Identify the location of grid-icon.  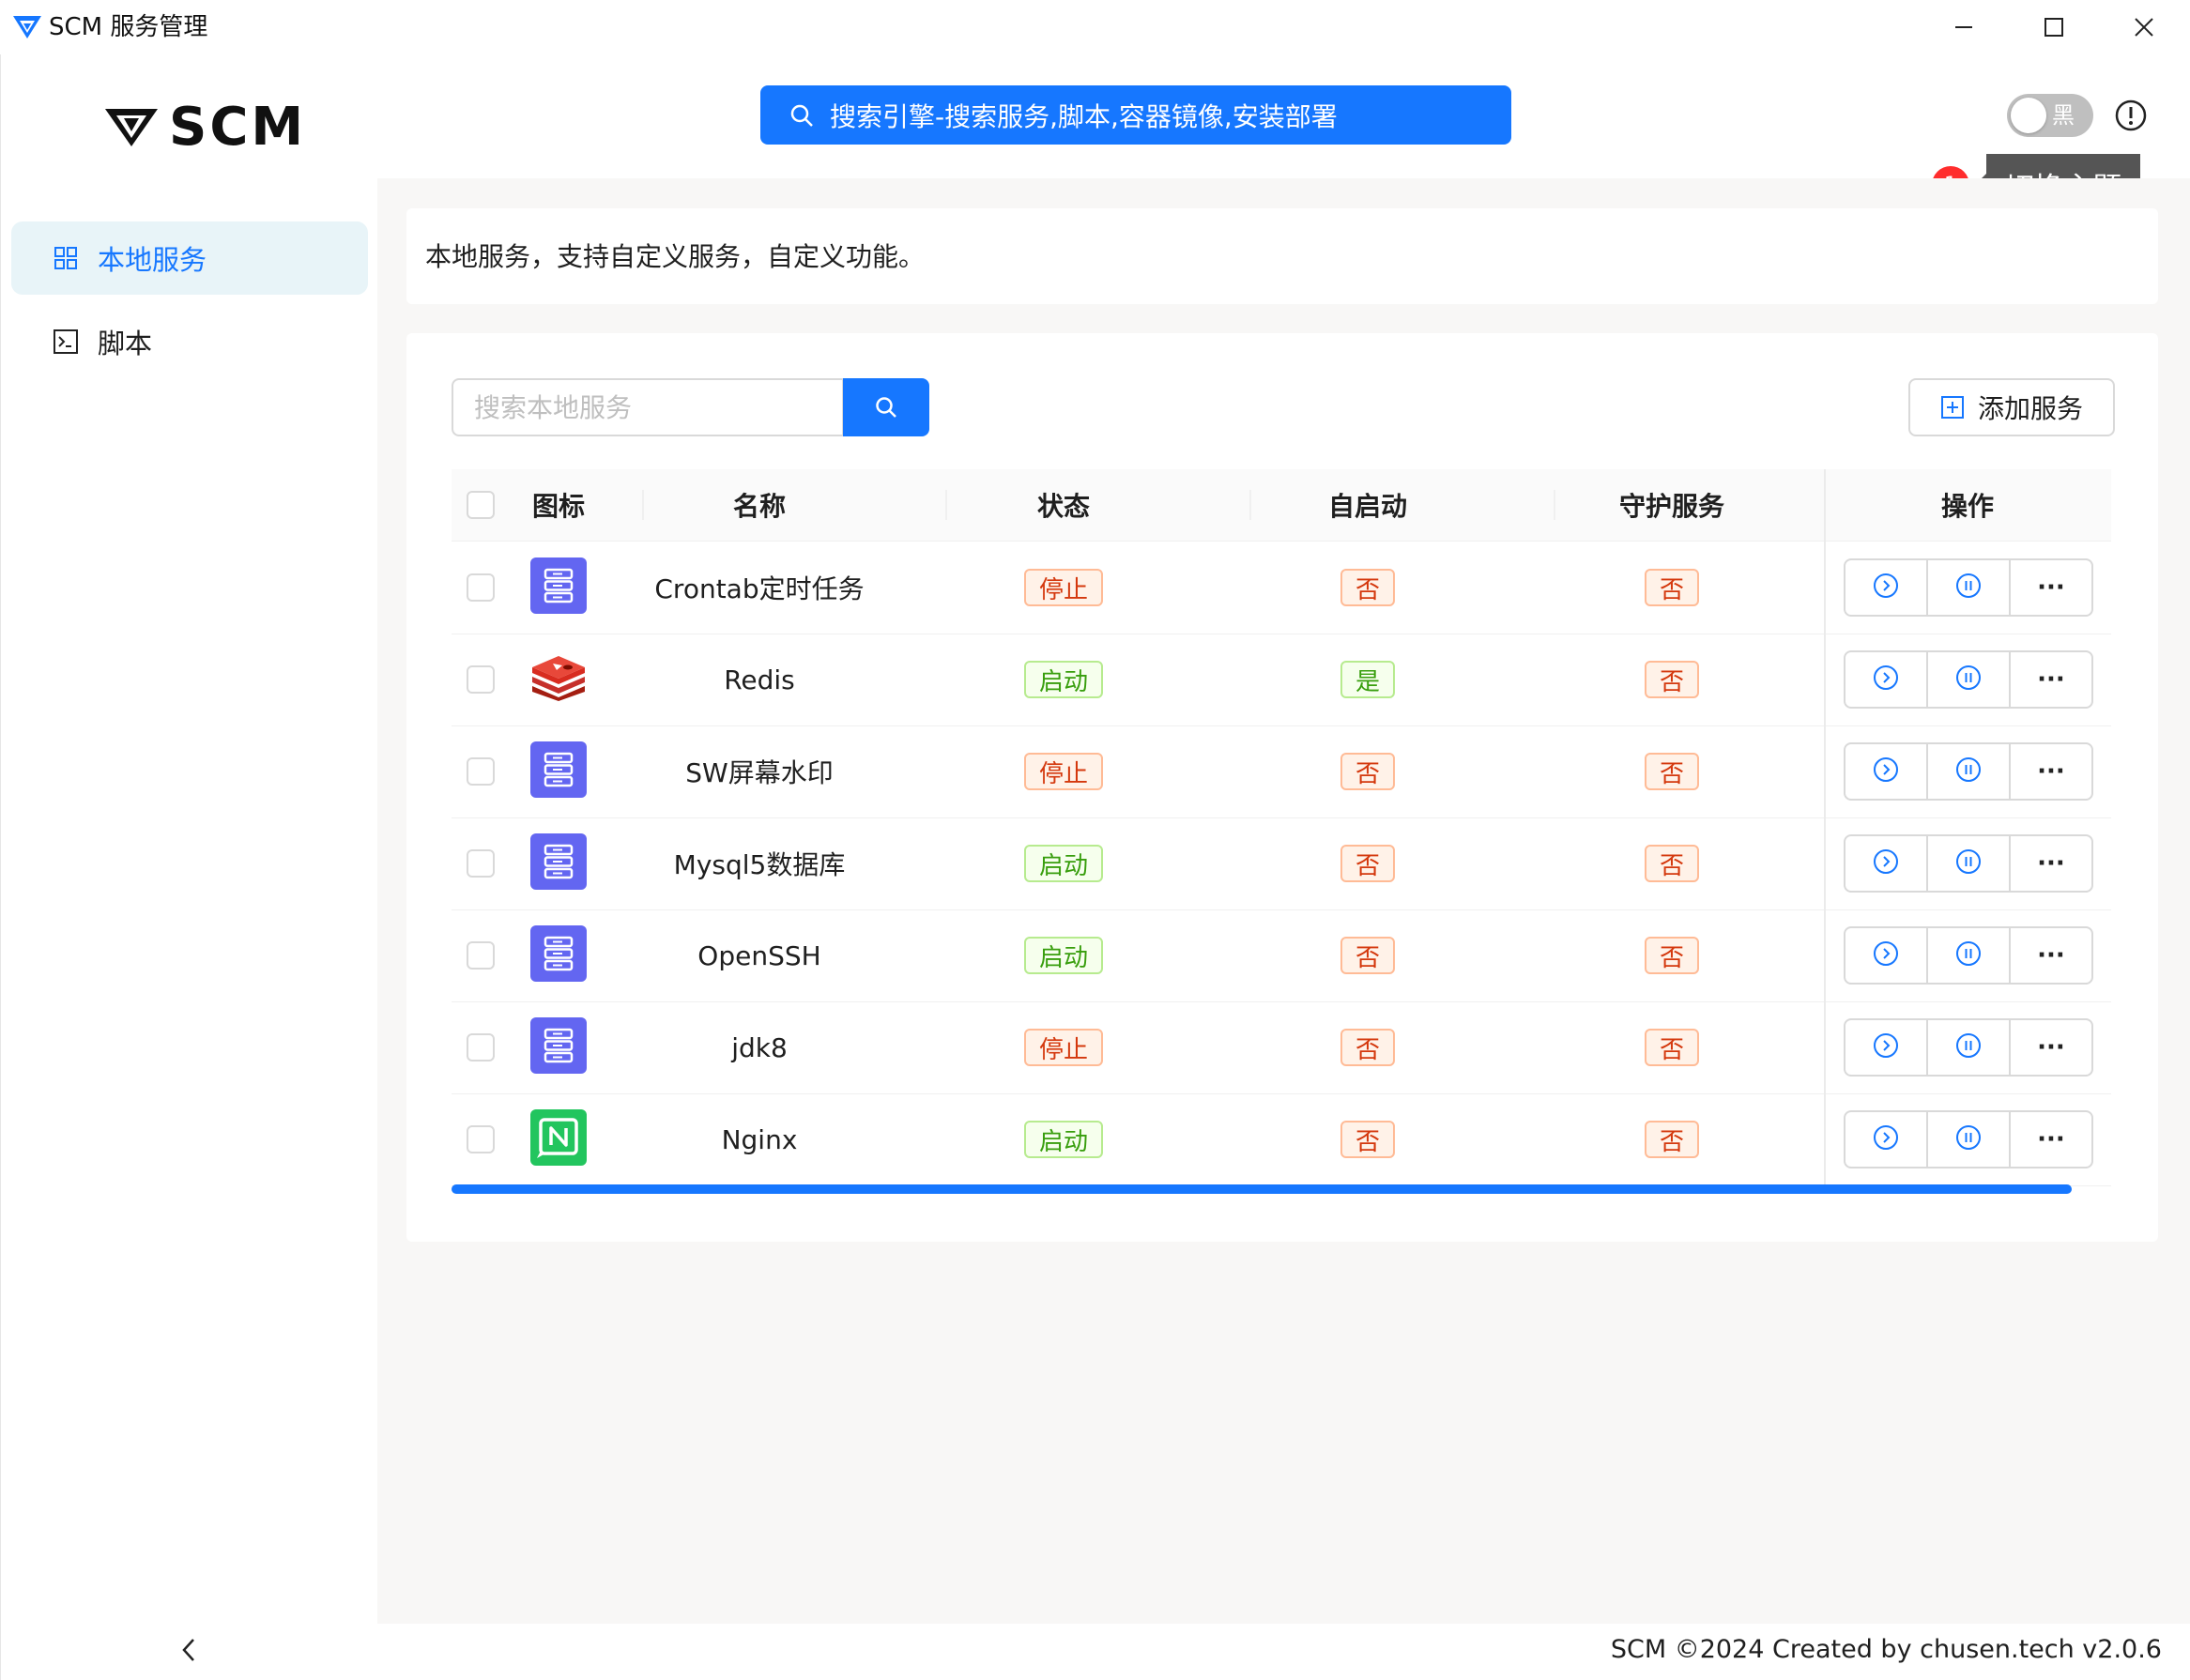
(66, 258).